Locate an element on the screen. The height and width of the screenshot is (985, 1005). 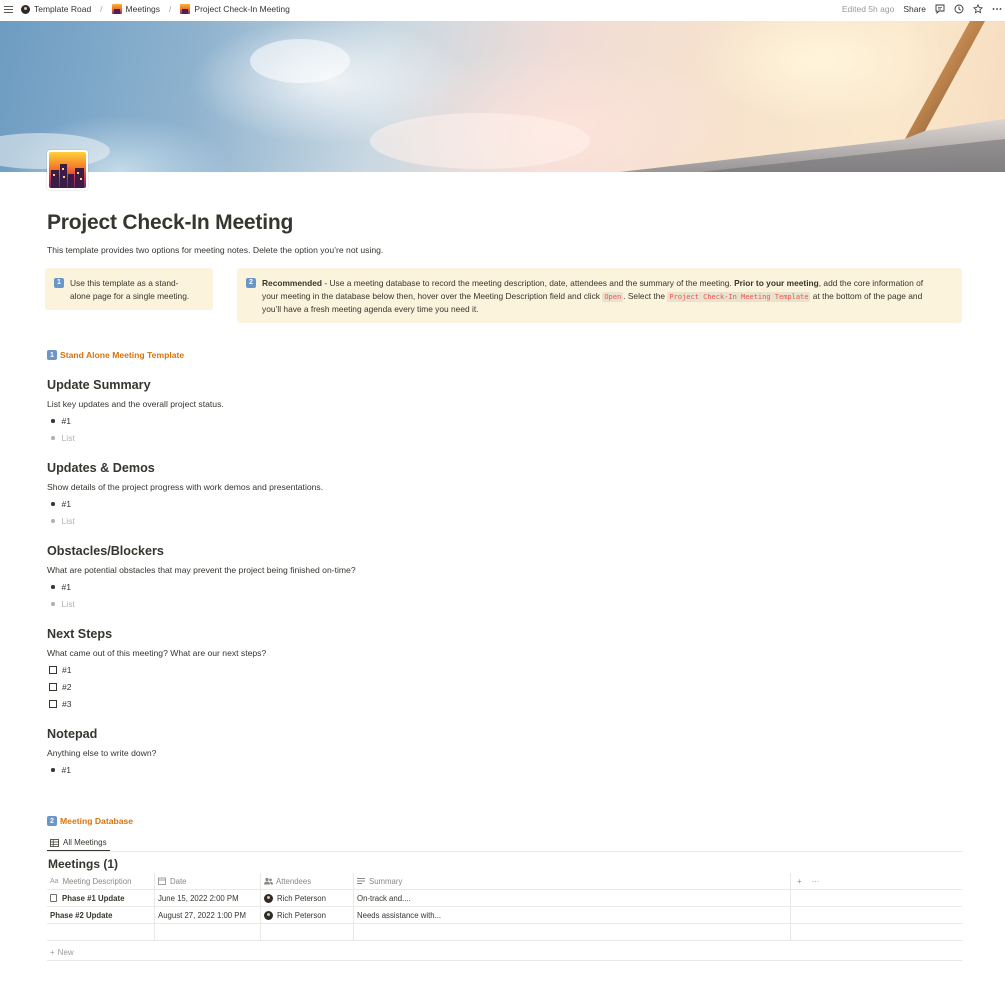
new-row-label: New is located at coordinates (65, 952).